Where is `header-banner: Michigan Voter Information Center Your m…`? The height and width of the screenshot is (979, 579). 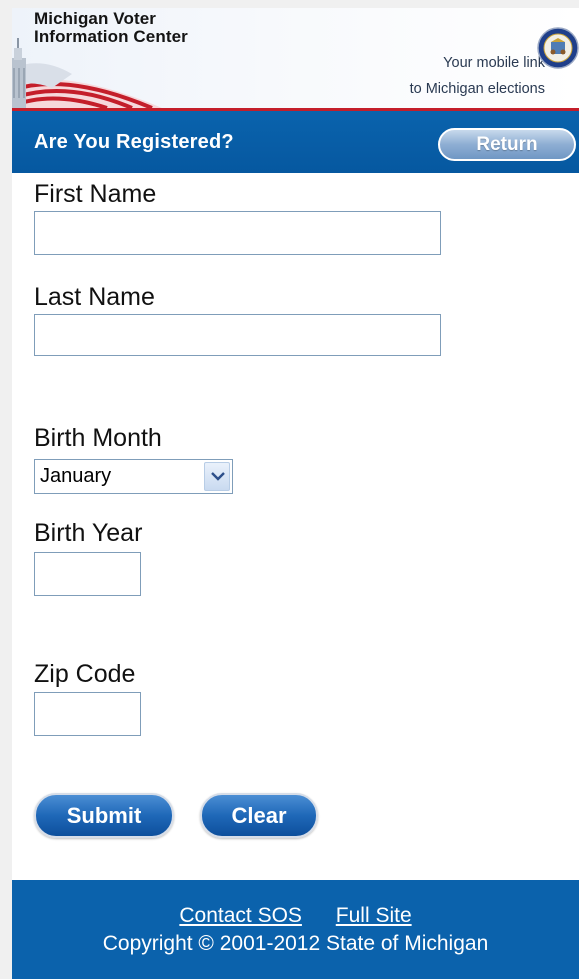 header-banner: Michigan Voter Information Center Your m… is located at coordinates (295, 58).